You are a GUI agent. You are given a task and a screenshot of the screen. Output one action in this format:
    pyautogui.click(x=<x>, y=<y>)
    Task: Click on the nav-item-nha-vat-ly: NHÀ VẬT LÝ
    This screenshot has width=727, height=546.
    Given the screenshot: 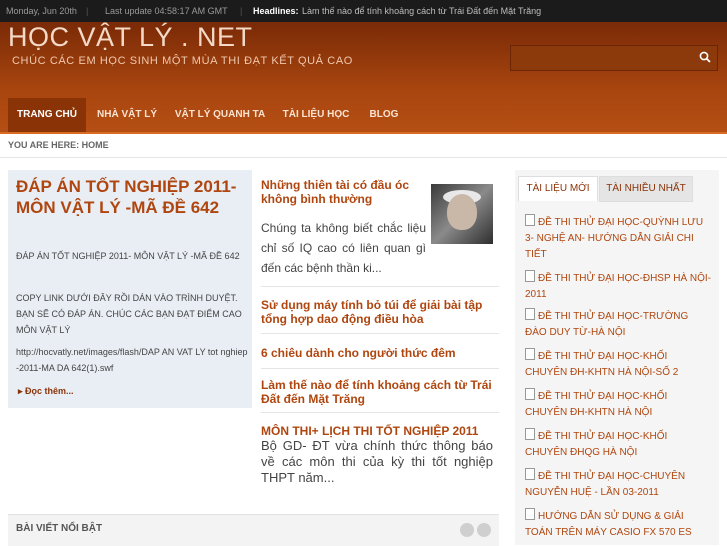 What is the action you would take?
    pyautogui.click(x=127, y=115)
    